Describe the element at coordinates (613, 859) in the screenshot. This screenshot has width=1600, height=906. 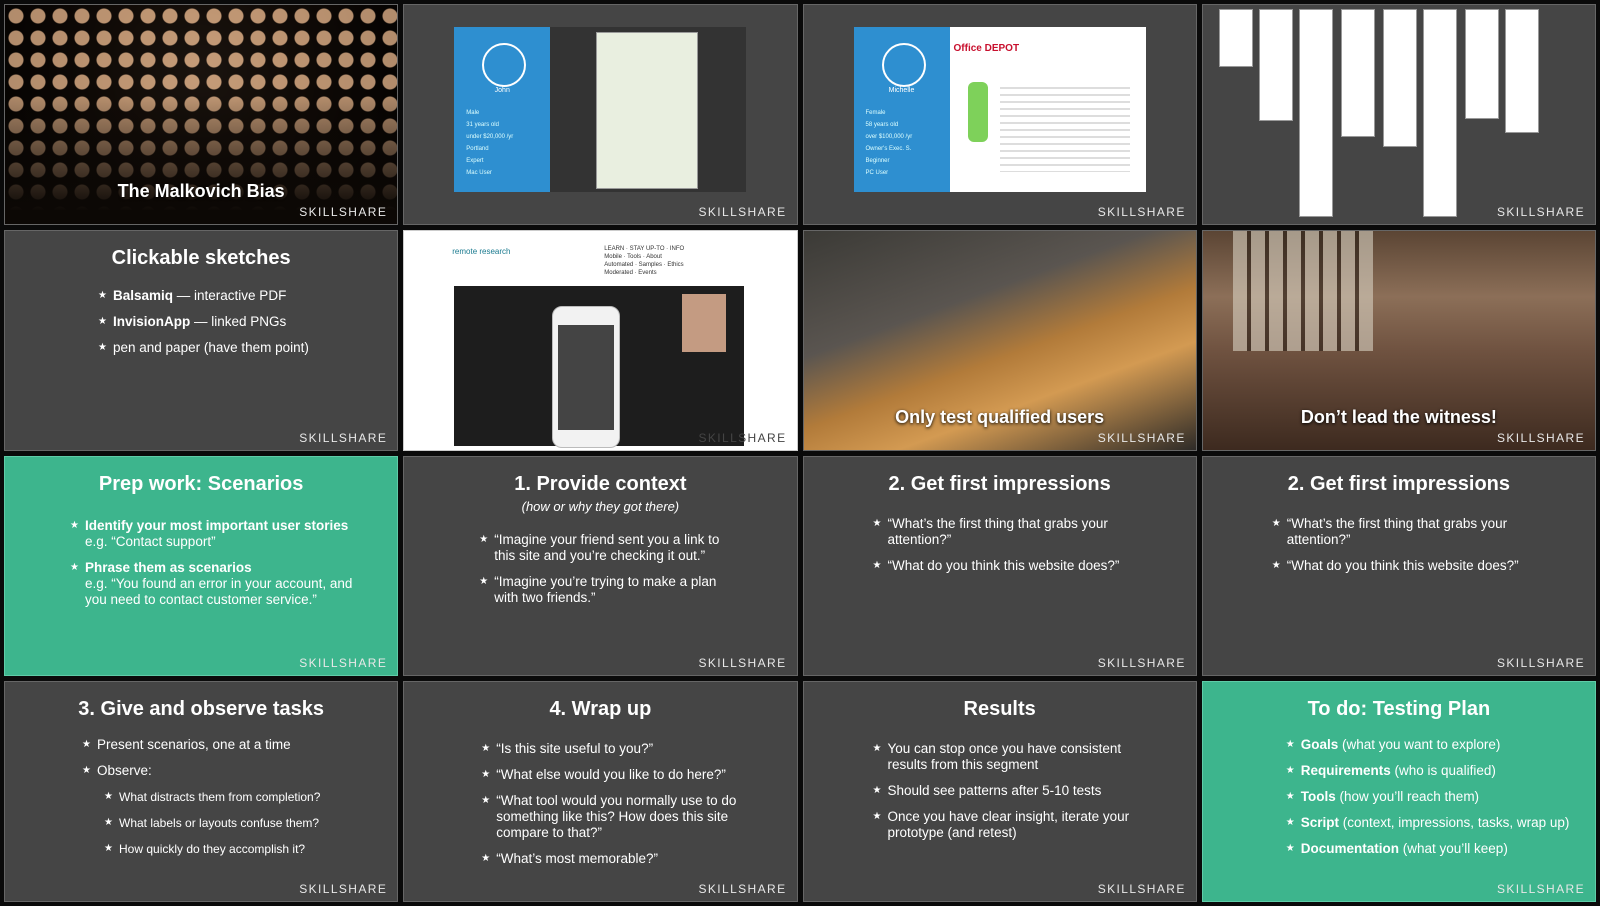
I see `bullet-item: “What’s most memorable?”` at that location.